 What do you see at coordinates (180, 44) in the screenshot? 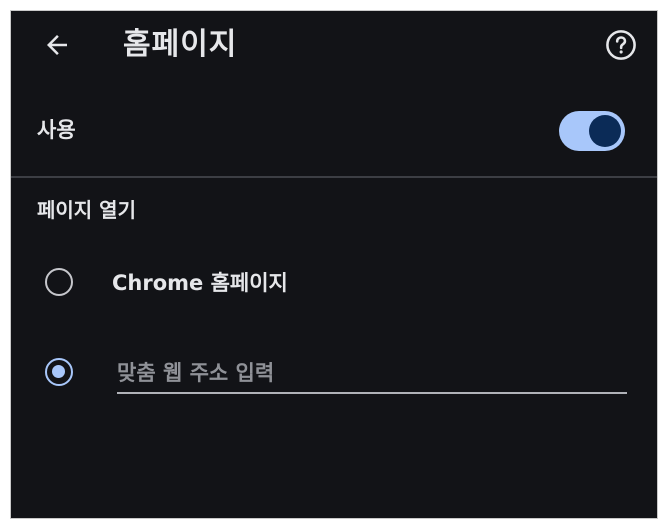
I see `page-title: 홈페이지` at bounding box center [180, 44].